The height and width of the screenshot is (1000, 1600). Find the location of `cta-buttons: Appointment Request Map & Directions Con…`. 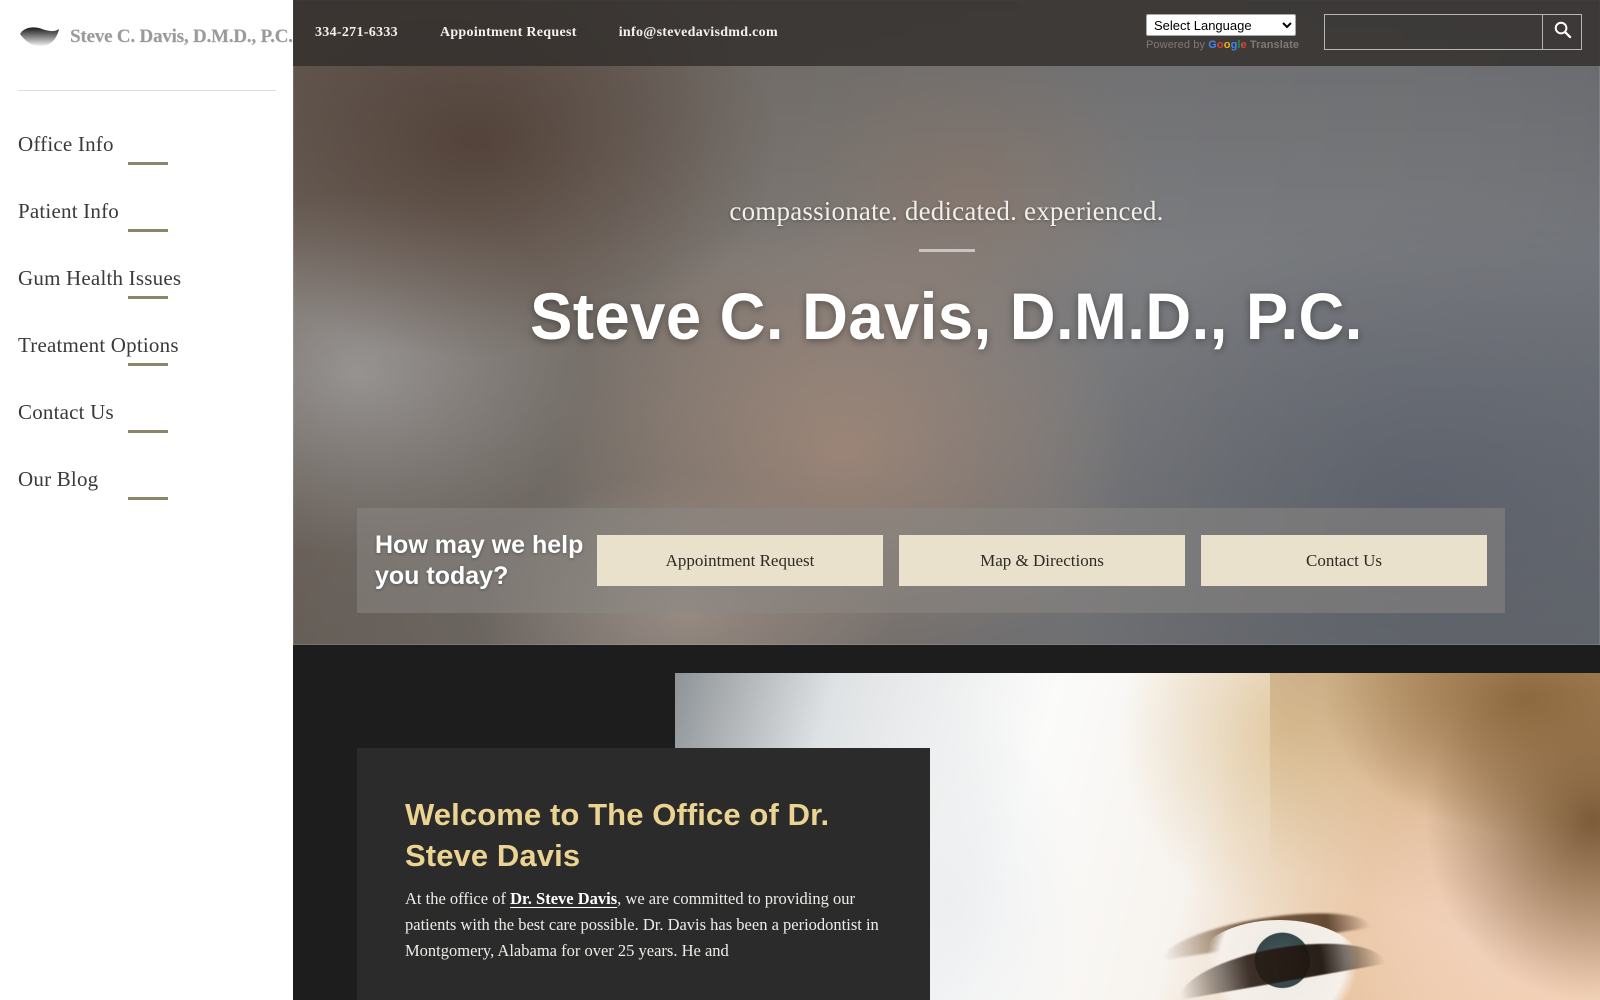

cta-buttons: Appointment Request Map & Directions Con… is located at coordinates (1042, 560).